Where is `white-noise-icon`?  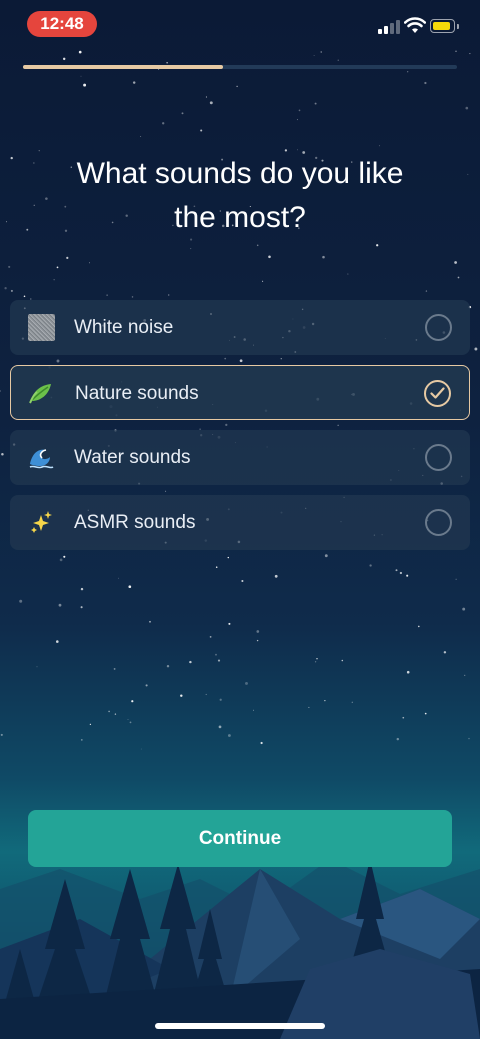
white-noise-icon is located at coordinates (41, 327).